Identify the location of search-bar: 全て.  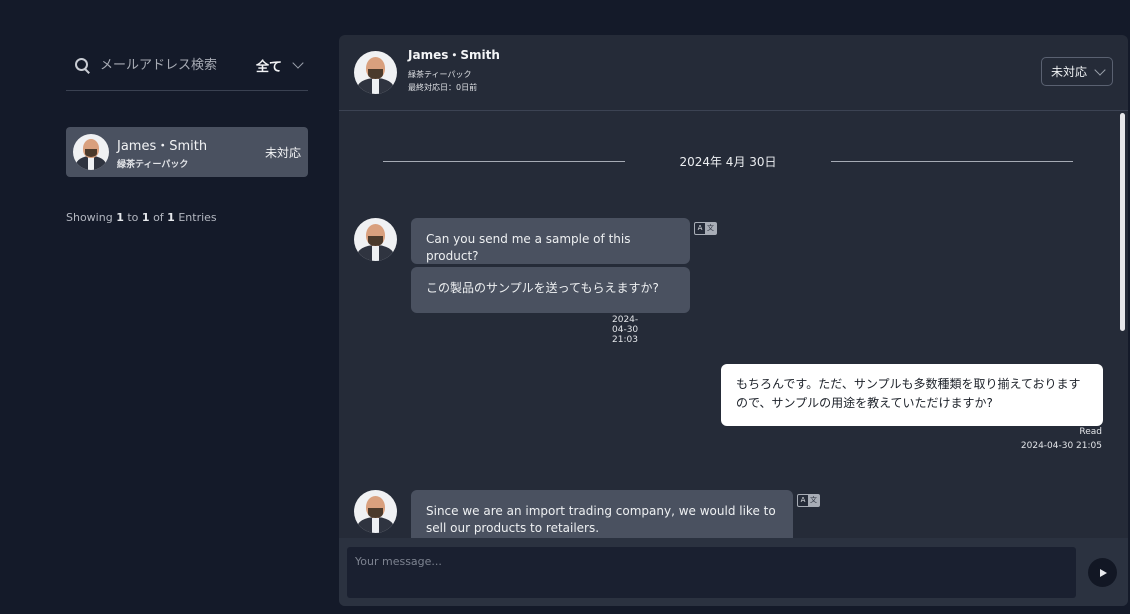
(187, 65).